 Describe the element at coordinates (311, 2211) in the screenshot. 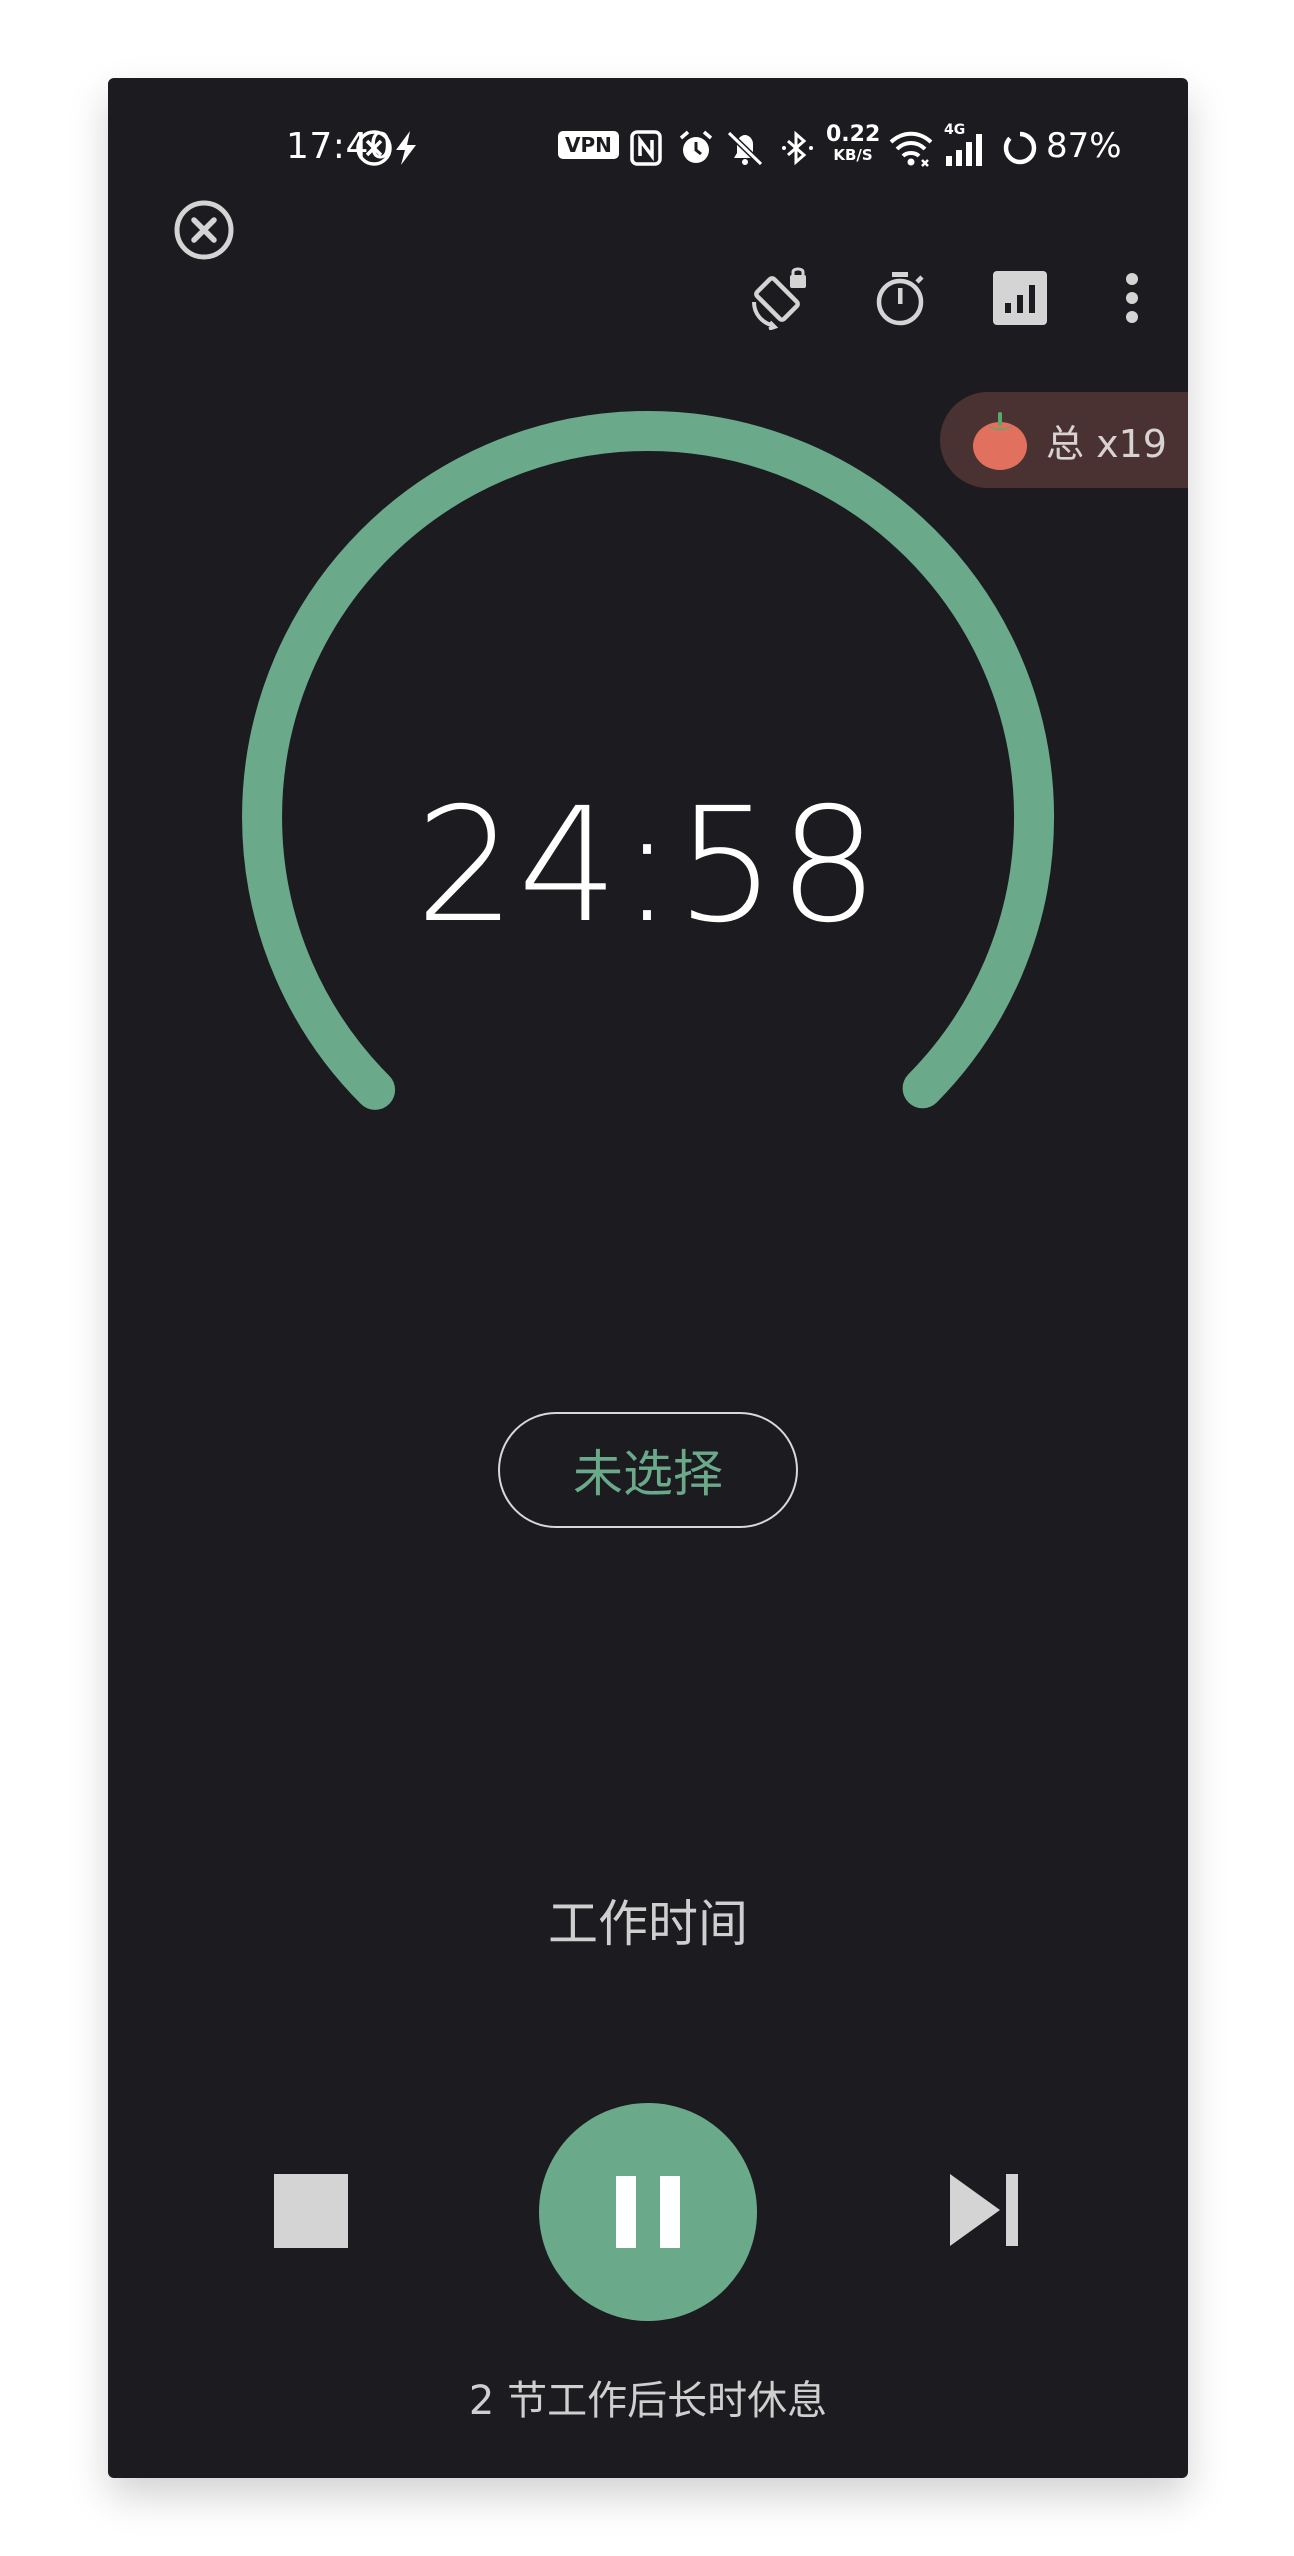

I see `stop-button` at that location.